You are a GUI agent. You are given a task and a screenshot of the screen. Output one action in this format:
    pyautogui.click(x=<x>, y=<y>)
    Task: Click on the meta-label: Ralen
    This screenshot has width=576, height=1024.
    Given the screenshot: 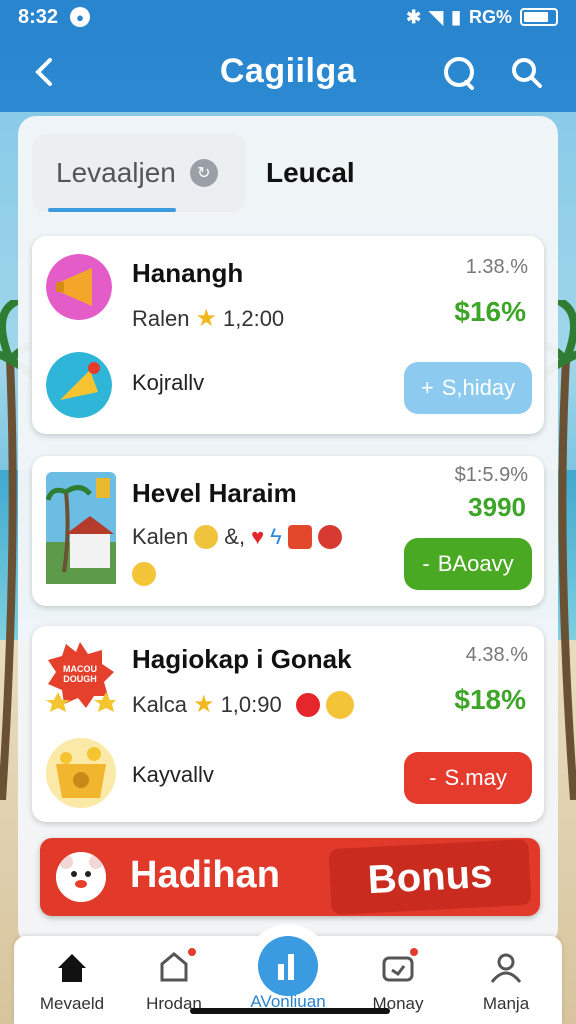 What is the action you would take?
    pyautogui.click(x=161, y=318)
    